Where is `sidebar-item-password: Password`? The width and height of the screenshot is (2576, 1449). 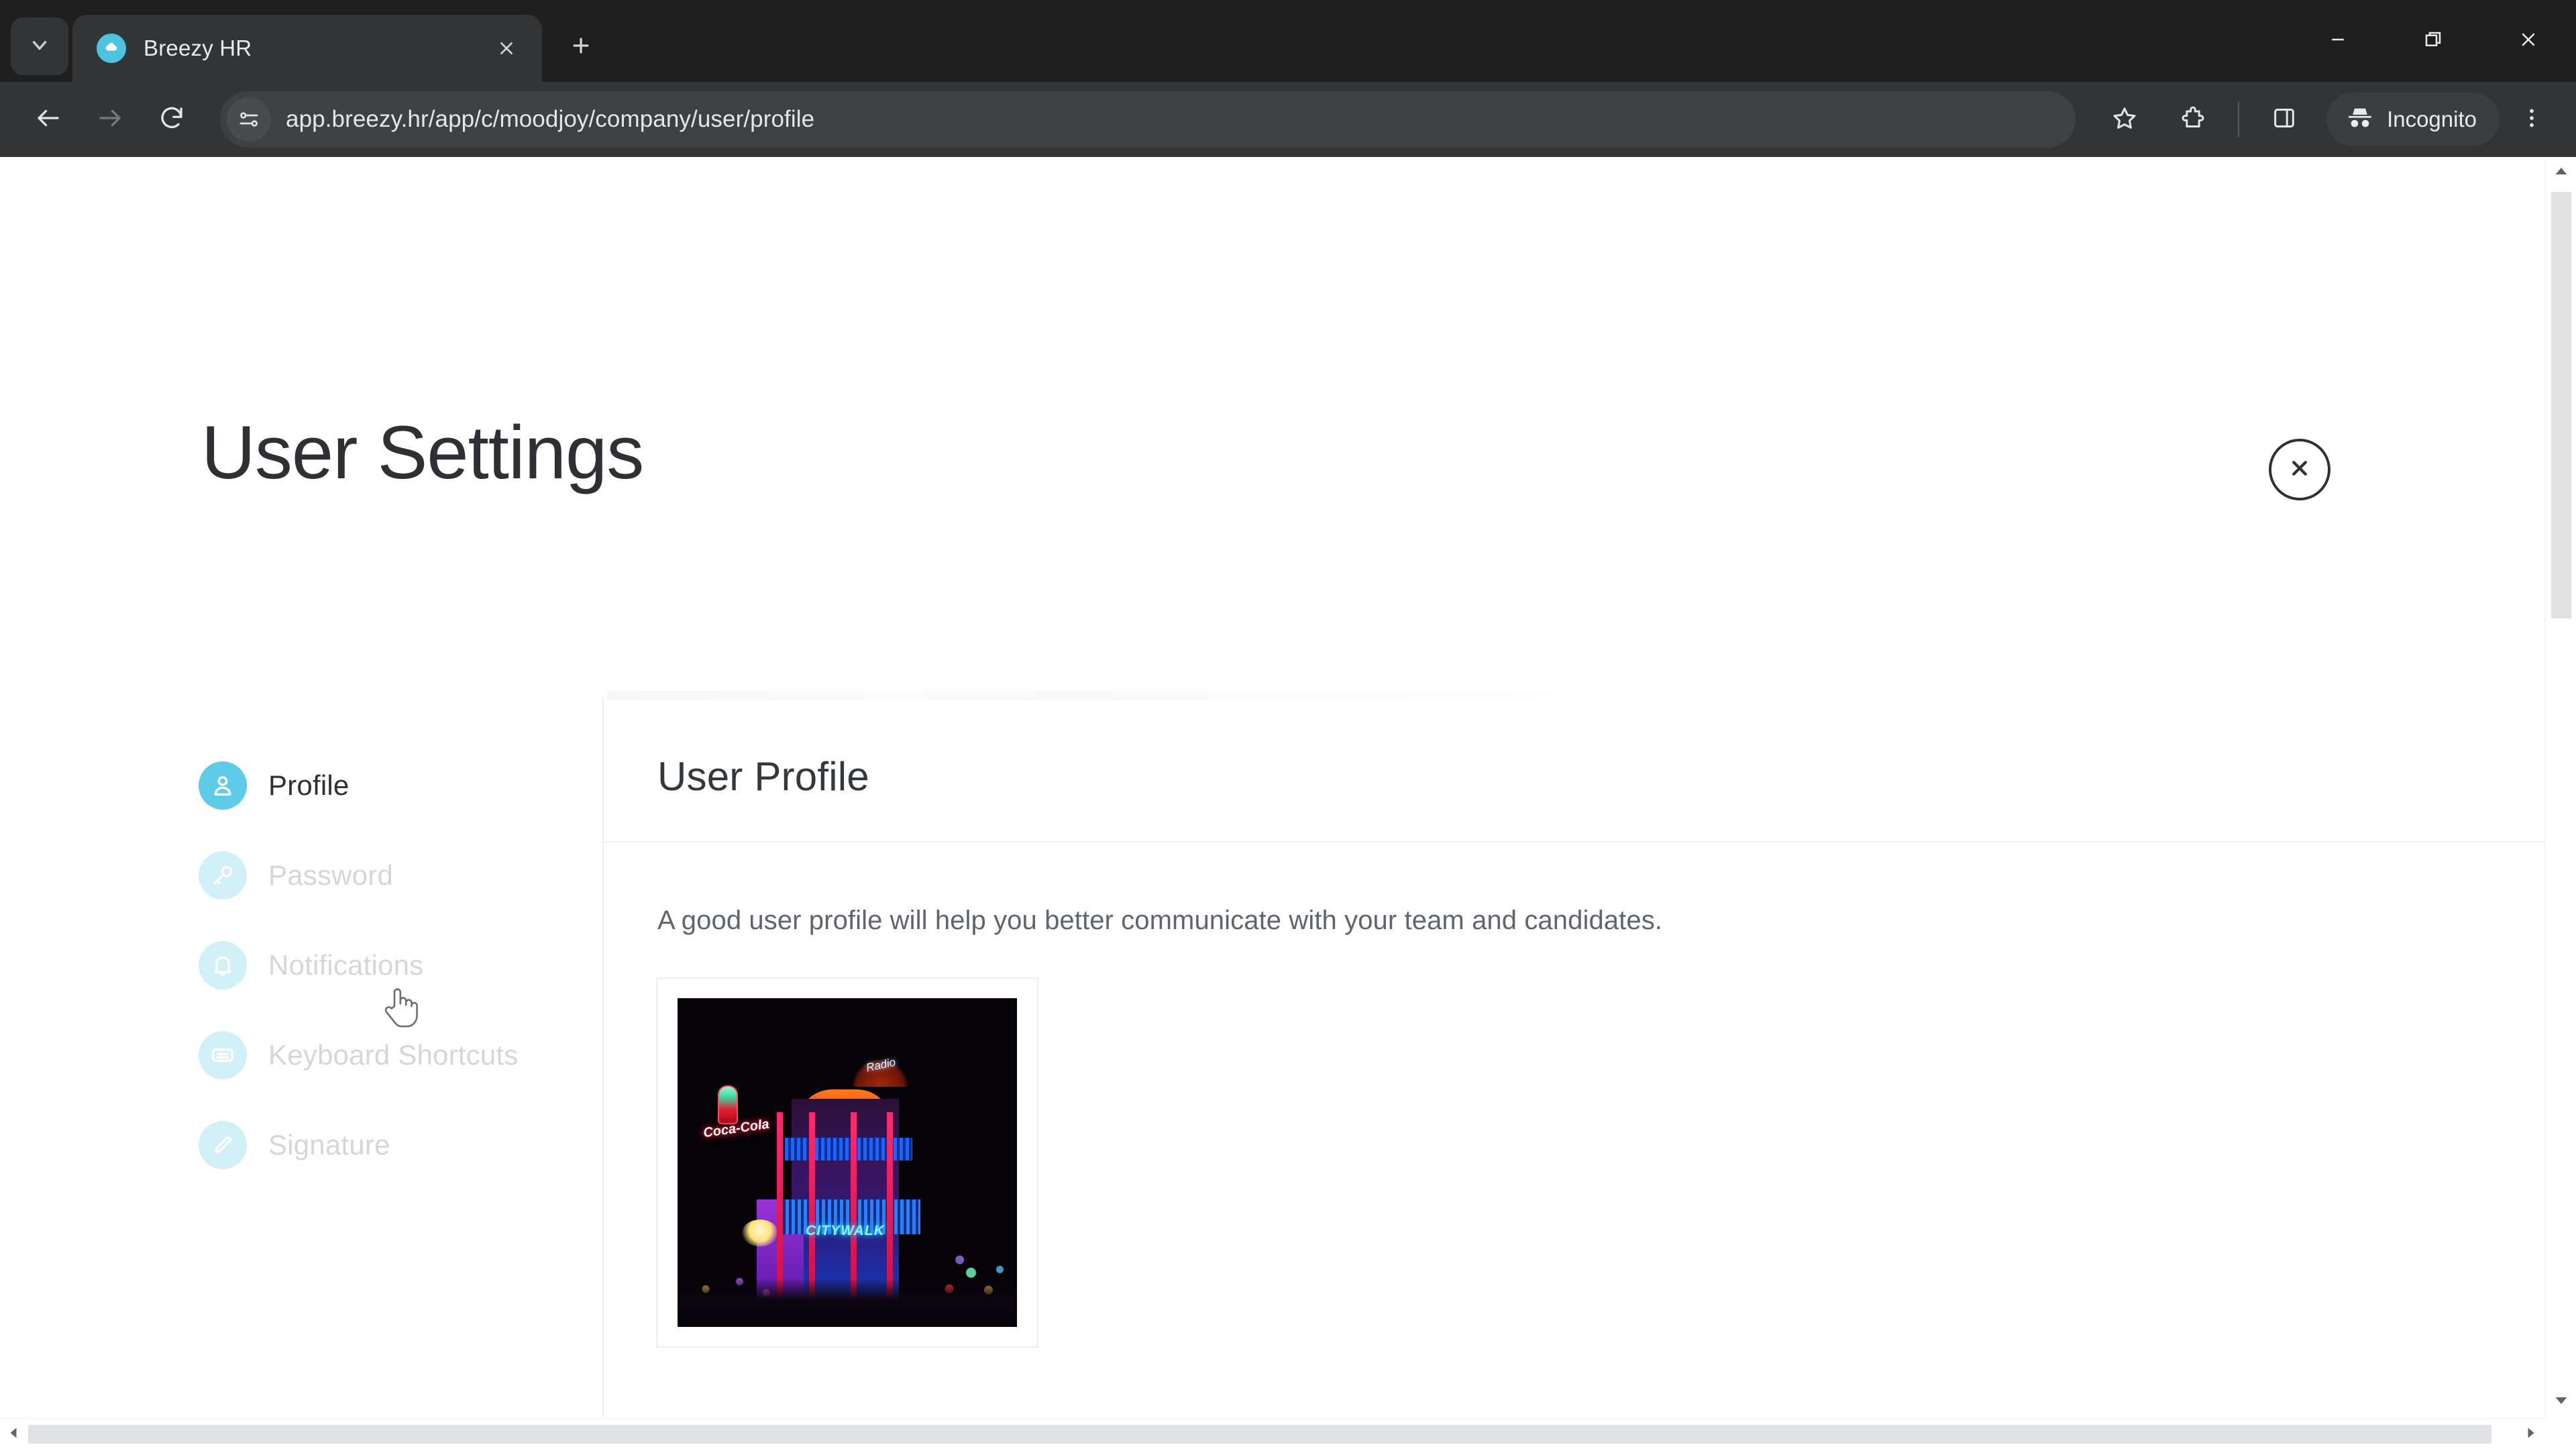 sidebar-item-password: Password is located at coordinates (400, 875).